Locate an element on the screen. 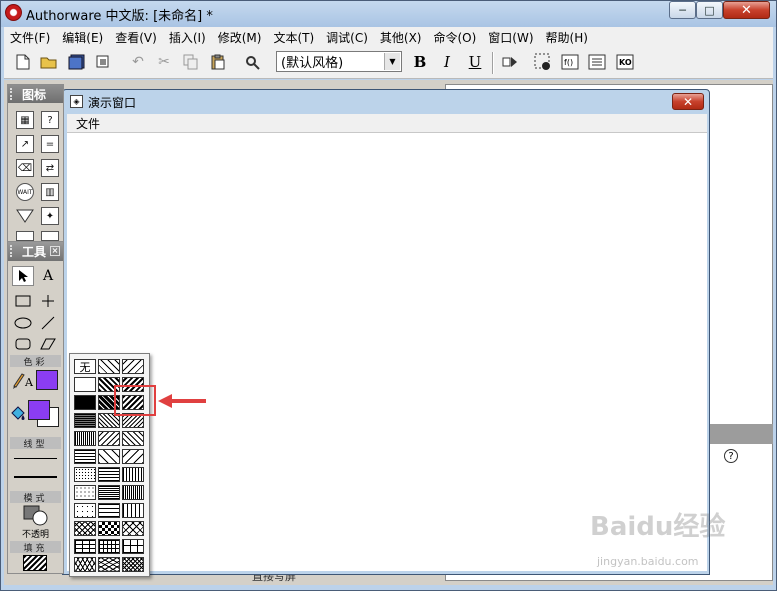 Image resolution: width=777 pixels, height=591 pixels. control-panel-icon is located at coordinates (543, 62).